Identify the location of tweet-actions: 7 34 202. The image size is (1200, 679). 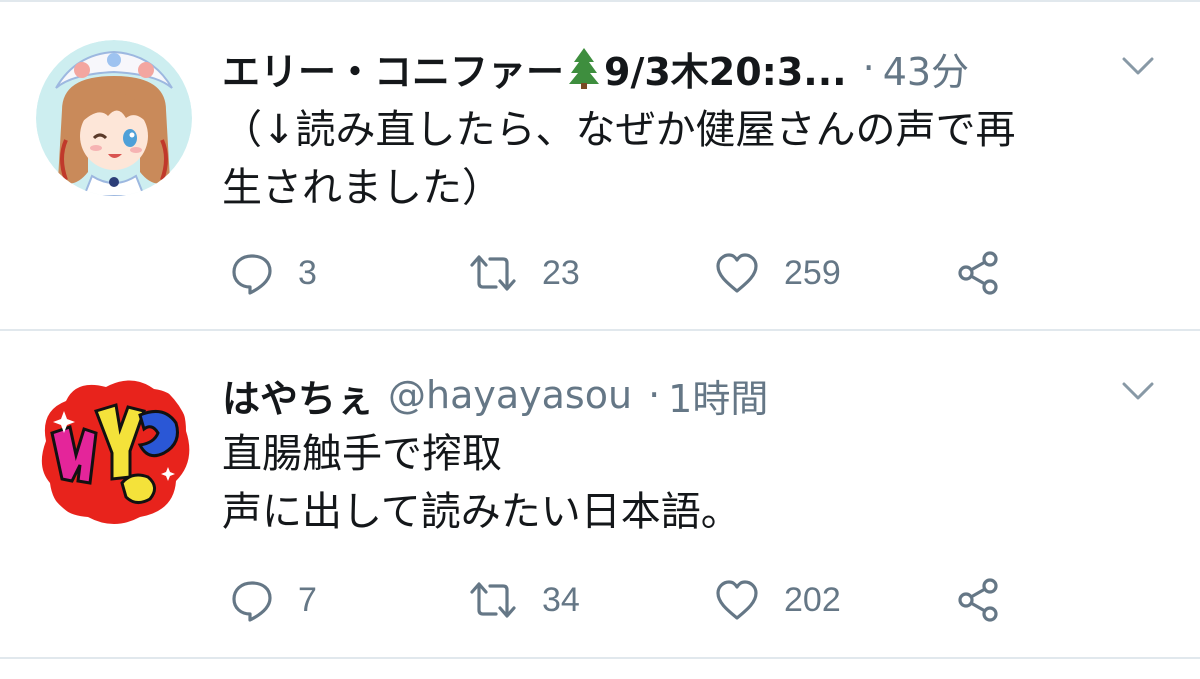
(672, 600).